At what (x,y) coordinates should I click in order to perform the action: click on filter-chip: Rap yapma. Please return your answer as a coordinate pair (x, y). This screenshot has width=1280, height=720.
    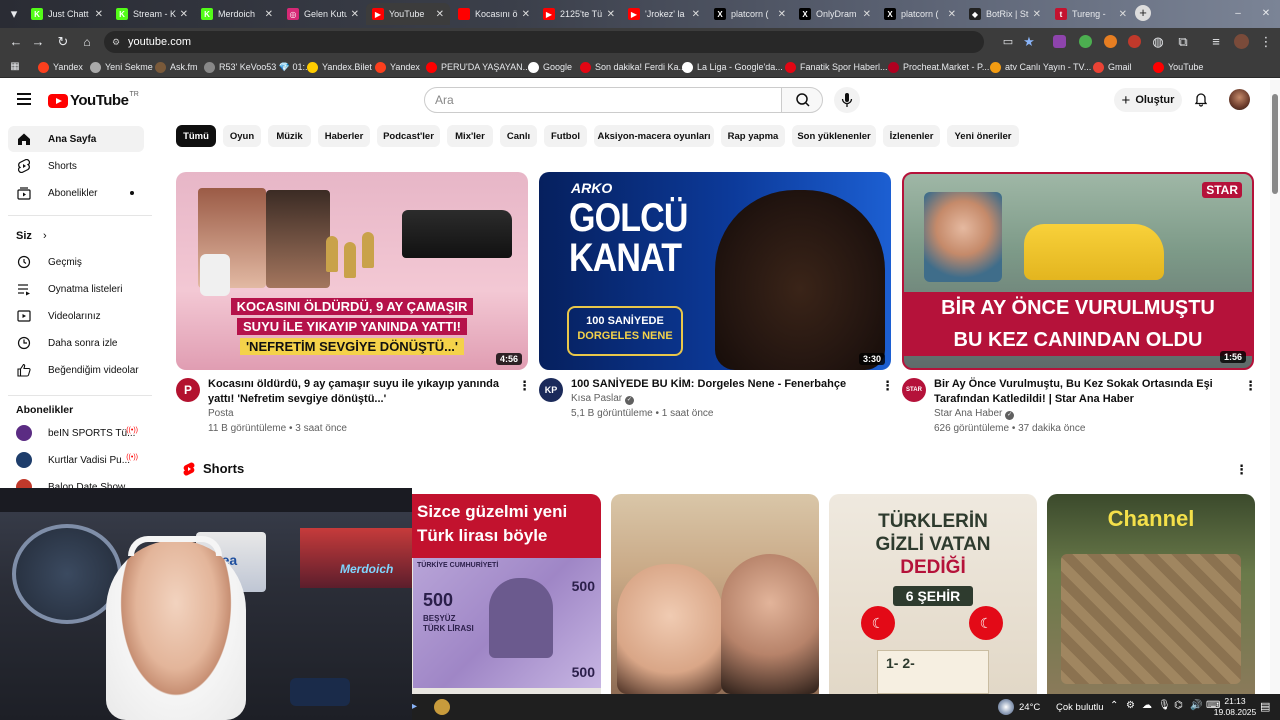
    Looking at the image, I should click on (753, 136).